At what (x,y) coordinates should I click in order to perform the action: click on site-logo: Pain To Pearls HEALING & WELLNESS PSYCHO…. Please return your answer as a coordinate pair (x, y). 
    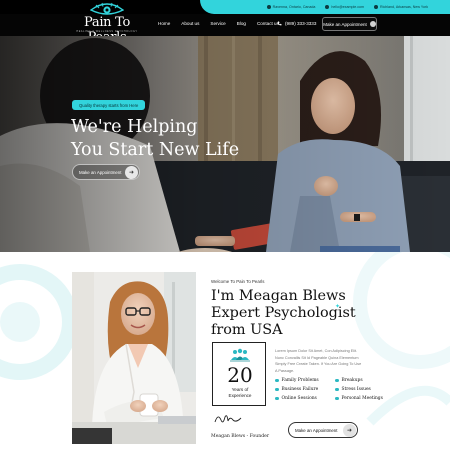
    Looking at the image, I should click on (107, 23).